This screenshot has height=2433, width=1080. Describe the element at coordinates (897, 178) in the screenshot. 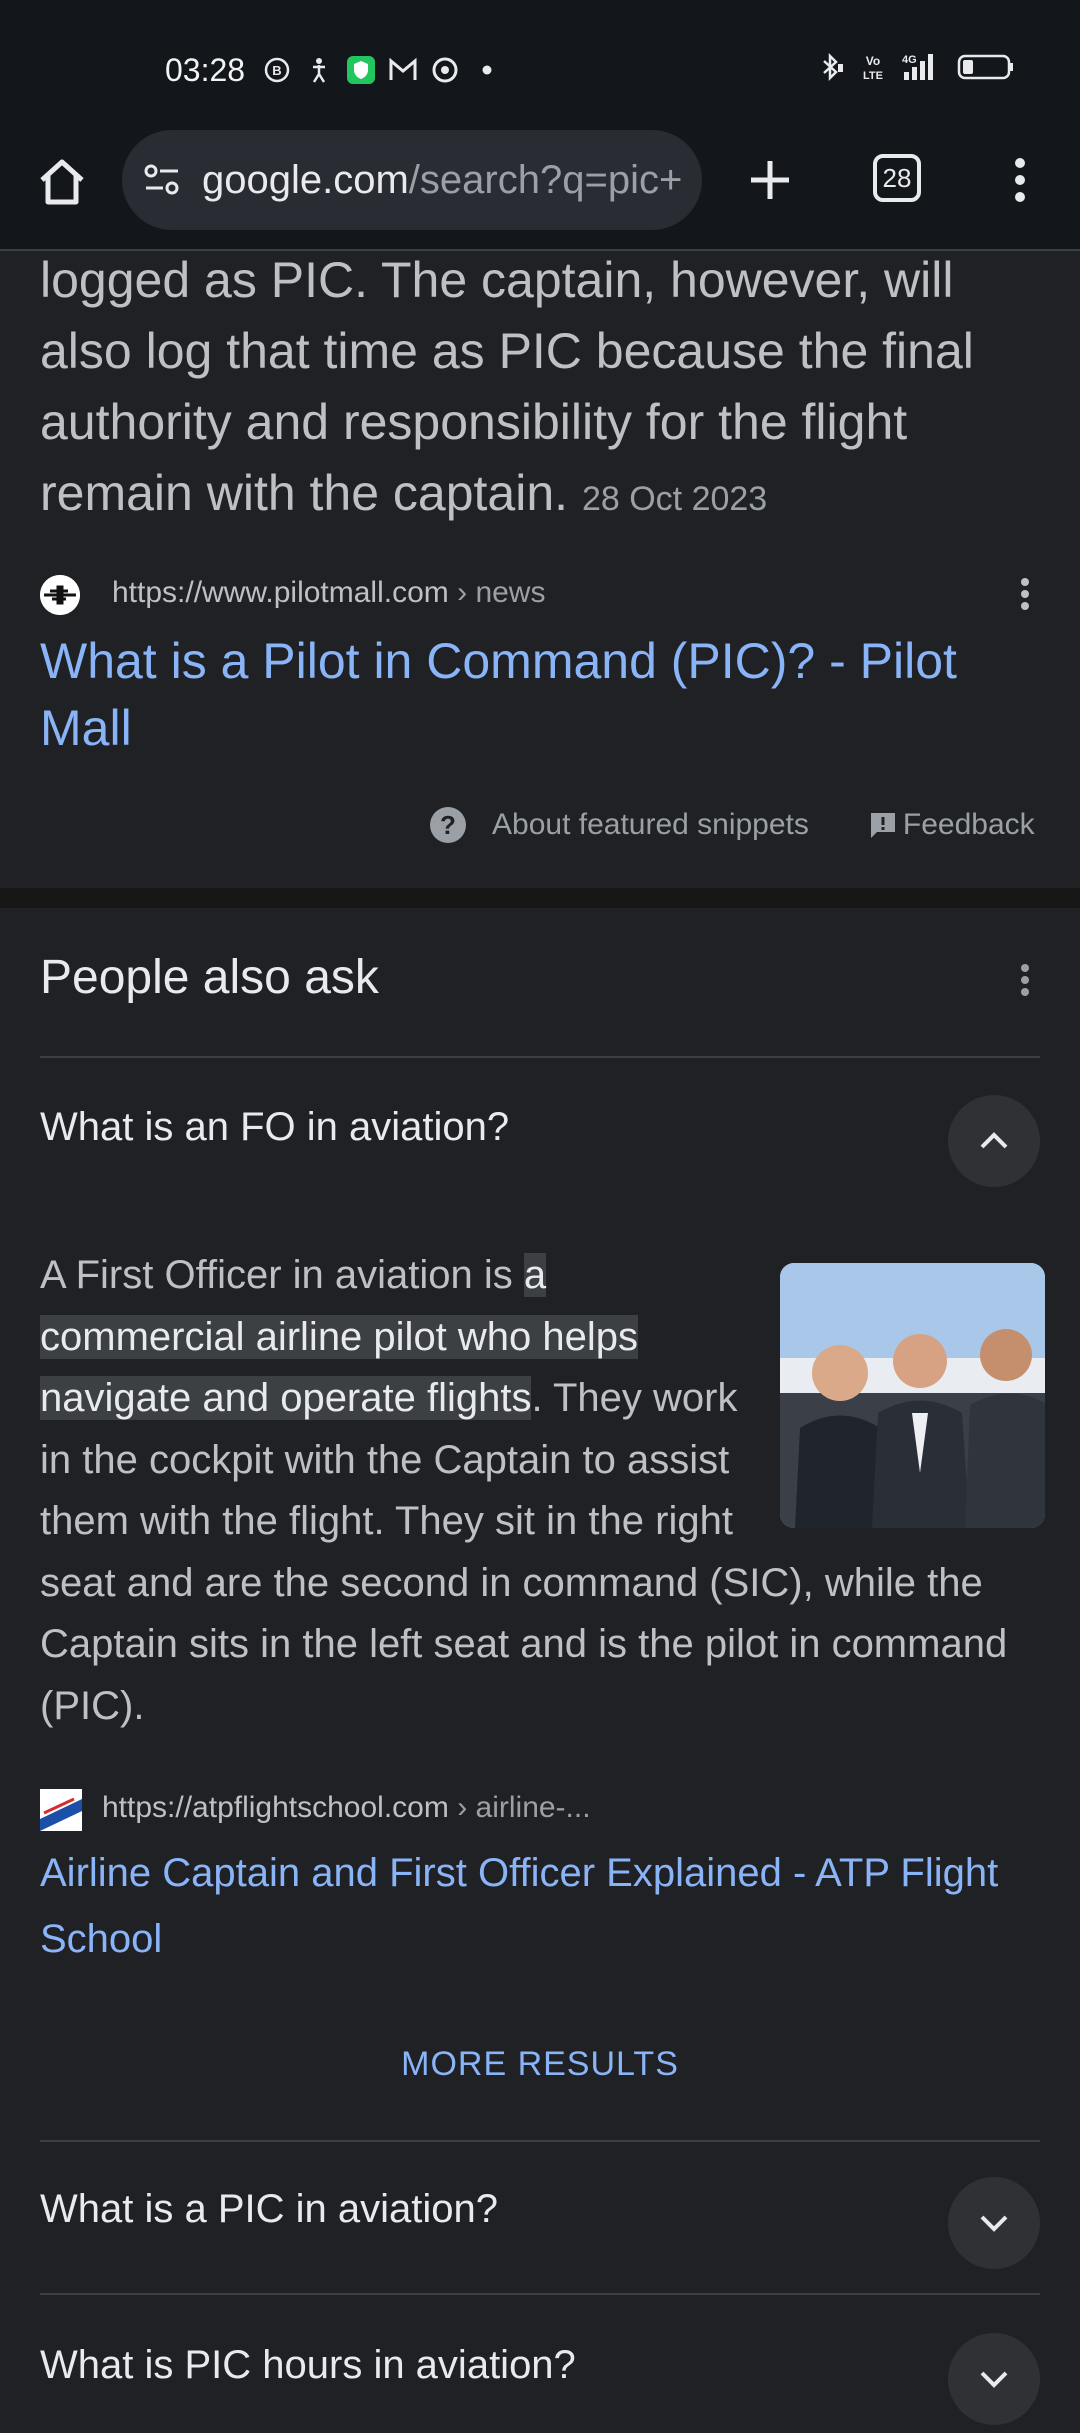

I see `tab-switcher-button: 28` at that location.